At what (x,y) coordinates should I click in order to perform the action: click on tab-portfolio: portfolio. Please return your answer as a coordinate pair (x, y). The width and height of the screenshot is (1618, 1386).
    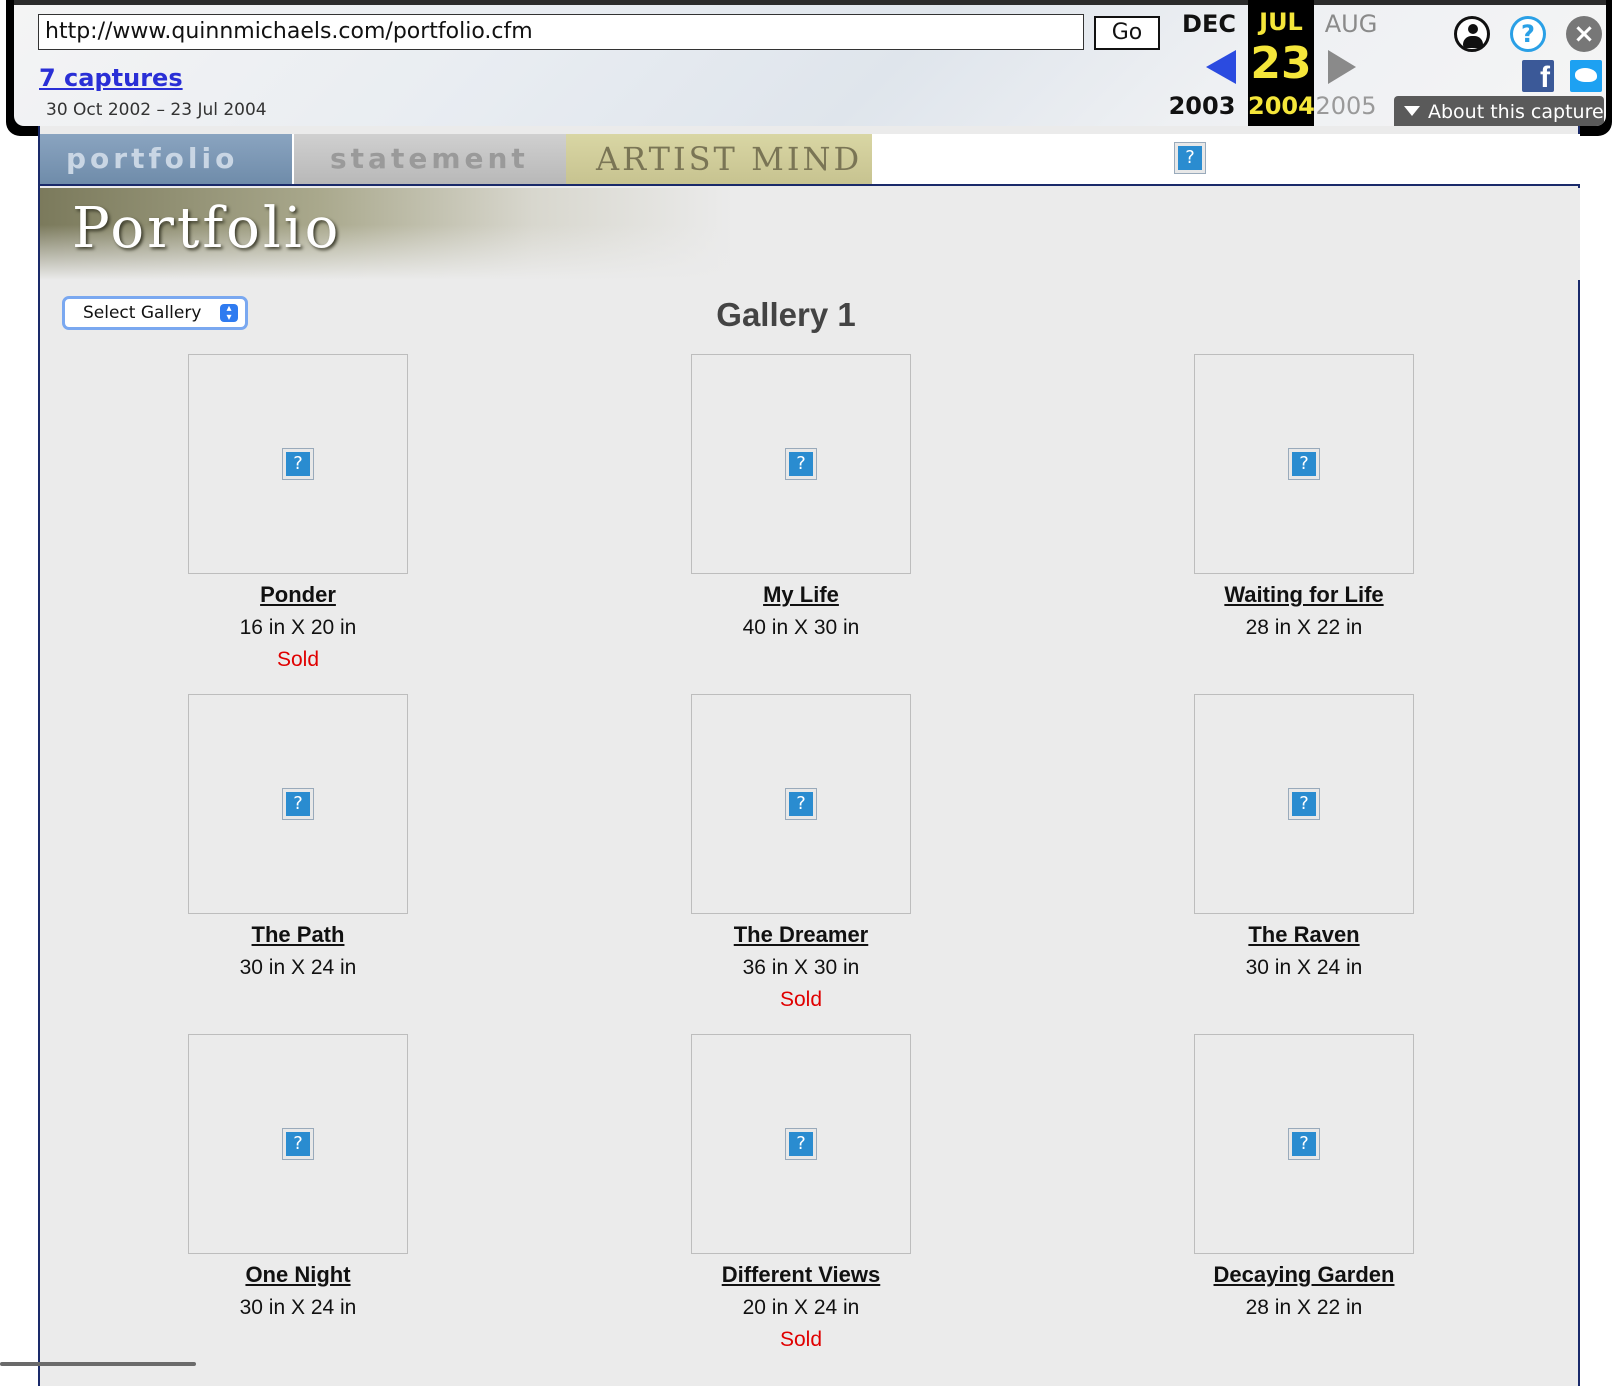
    Looking at the image, I should click on (166, 159).